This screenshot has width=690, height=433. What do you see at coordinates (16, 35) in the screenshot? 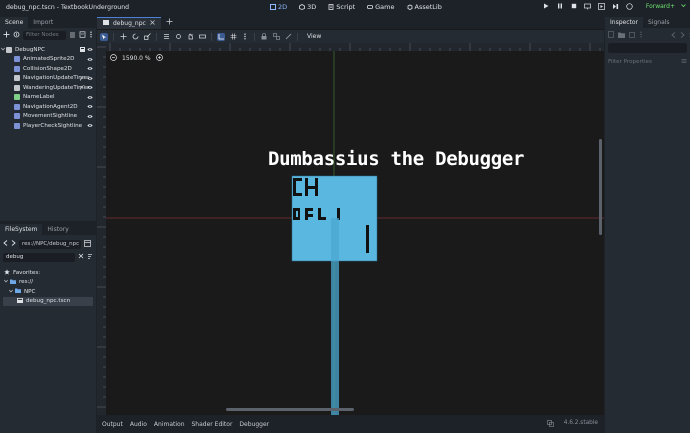
I see `instance-scene-icon` at bounding box center [16, 35].